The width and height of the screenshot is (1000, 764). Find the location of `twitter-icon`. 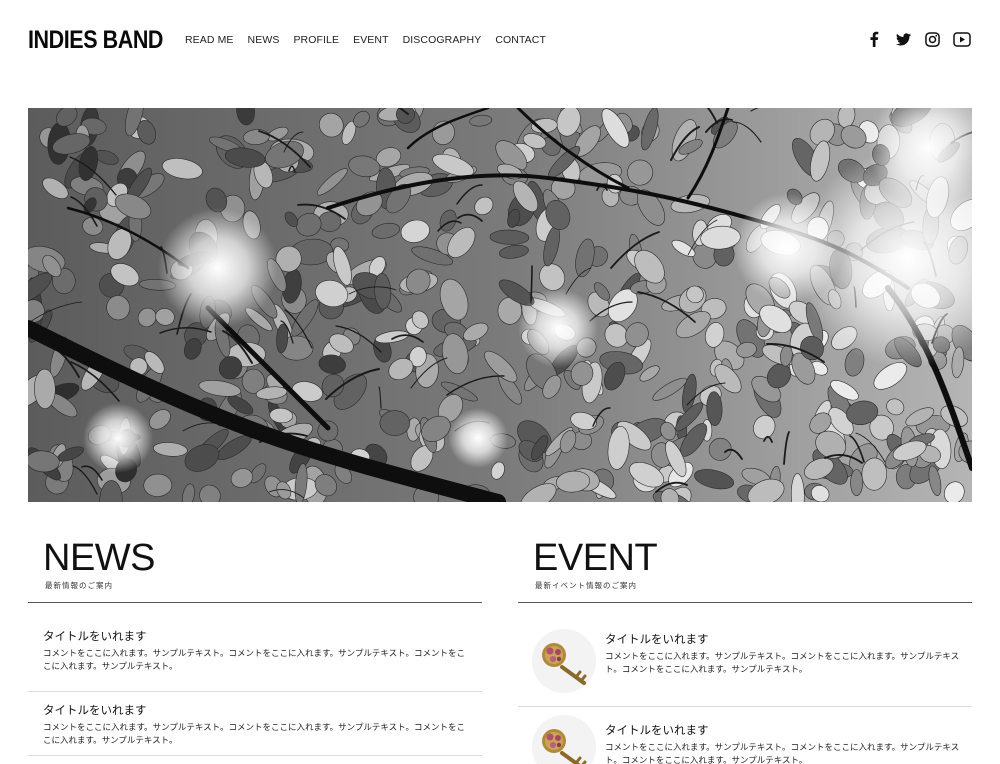

twitter-icon is located at coordinates (903, 39).